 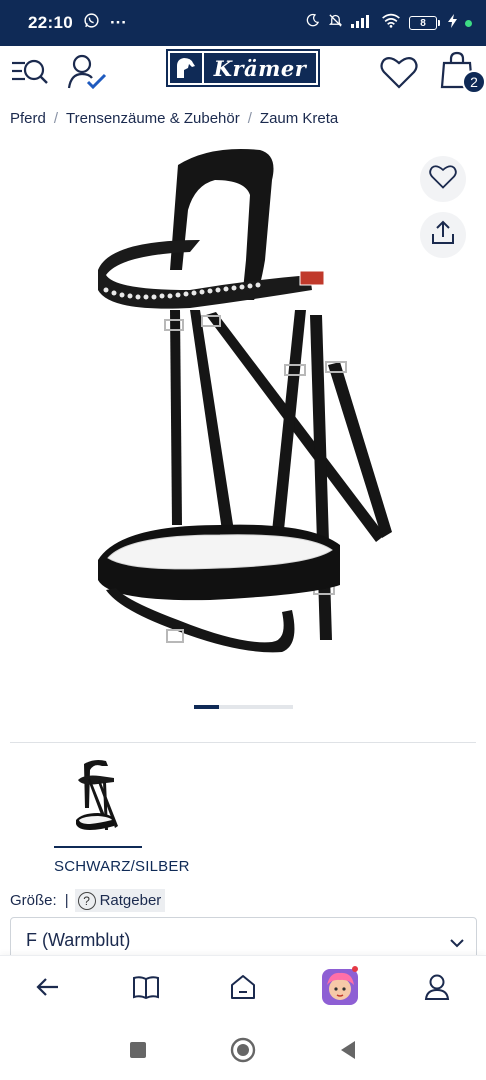 What do you see at coordinates (243, 23) in the screenshot?
I see `status-bar: 22:10 ··· 8` at bounding box center [243, 23].